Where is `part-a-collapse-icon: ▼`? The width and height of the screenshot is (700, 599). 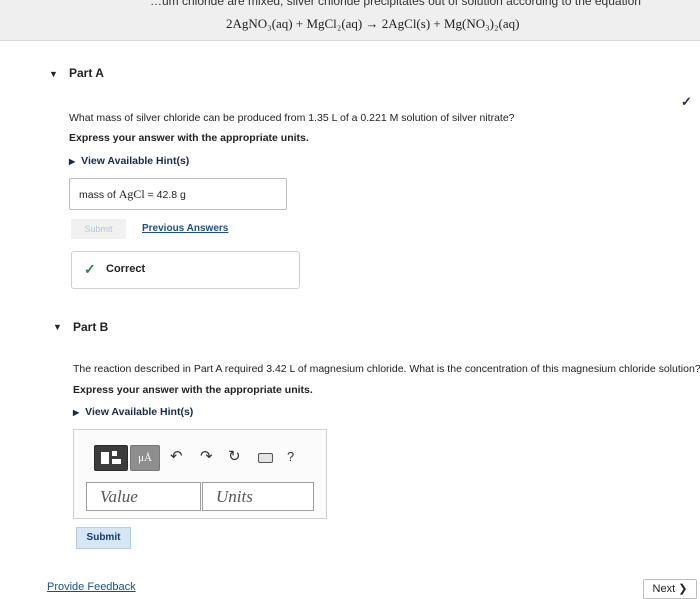
part-a-collapse-icon: ▼ is located at coordinates (53, 74).